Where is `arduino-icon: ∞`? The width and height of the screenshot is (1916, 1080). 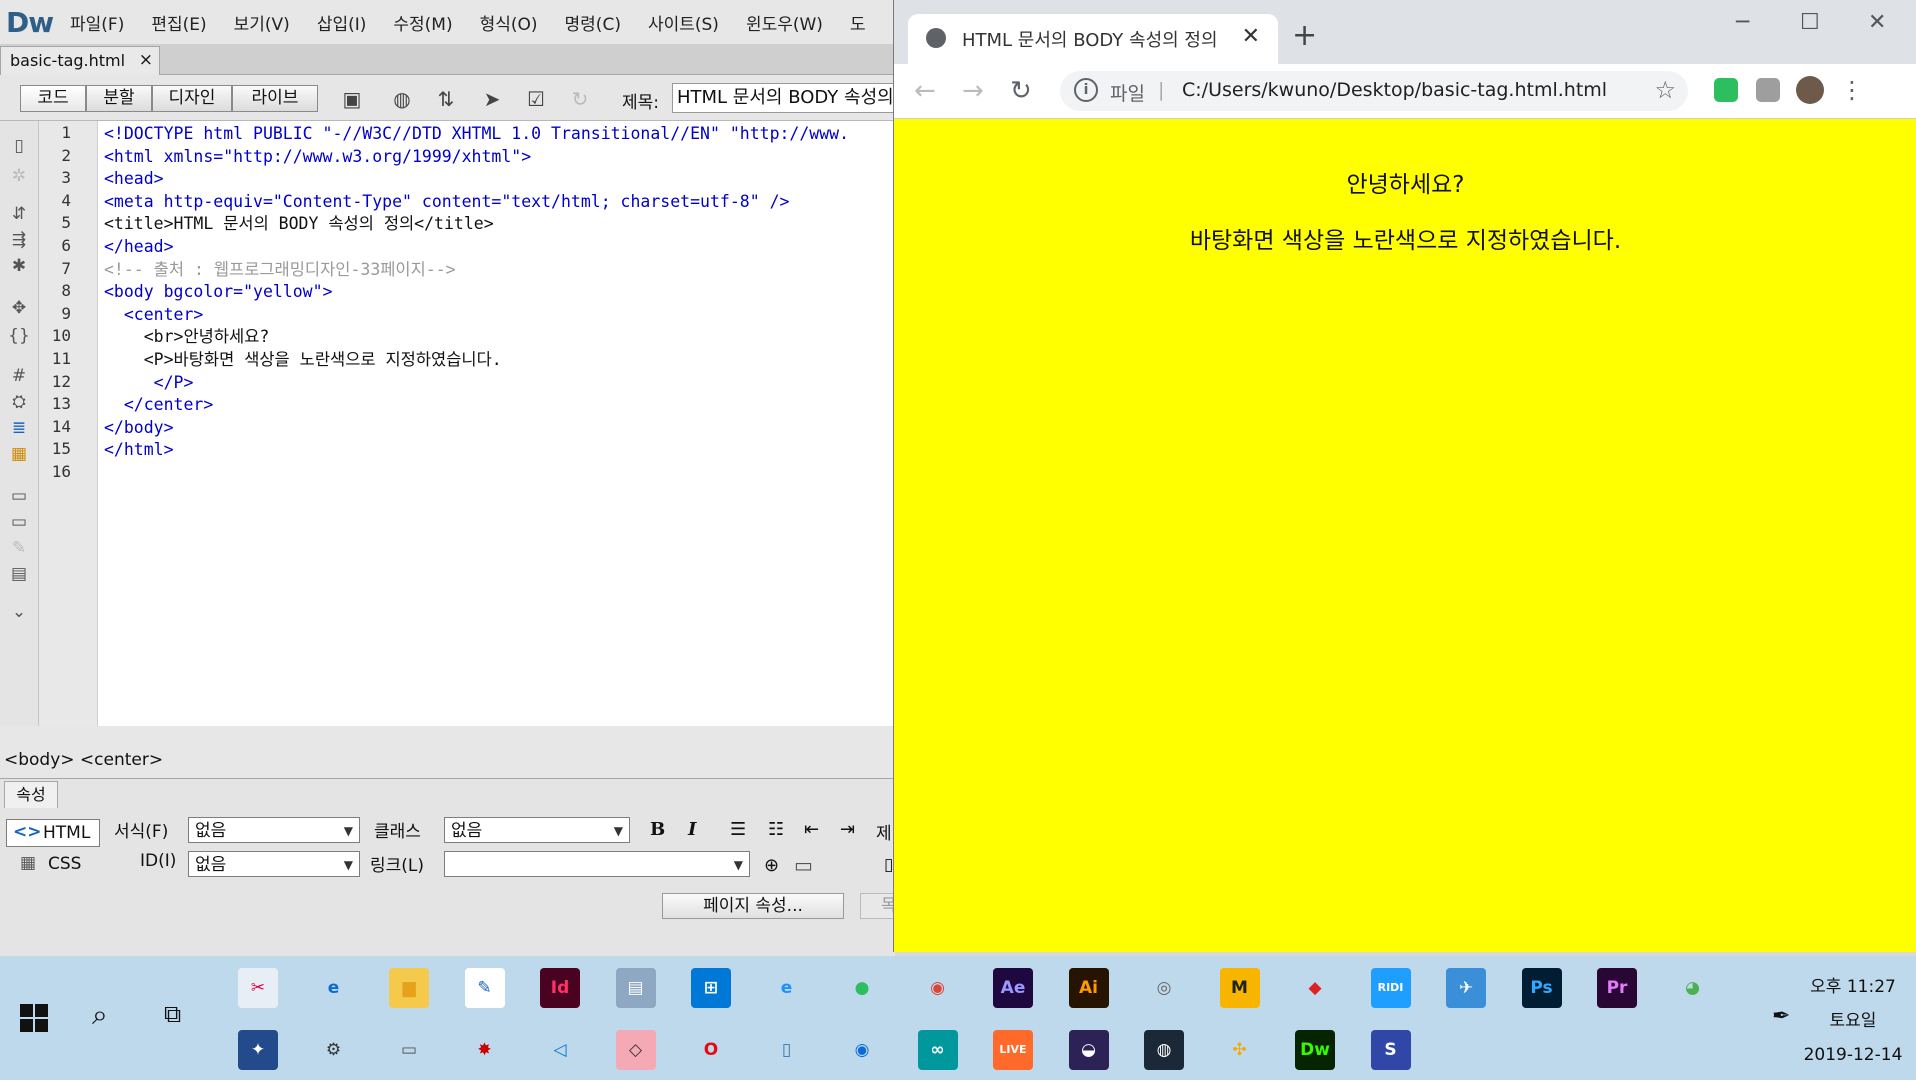
arduino-icon: ∞ is located at coordinates (937, 1050).